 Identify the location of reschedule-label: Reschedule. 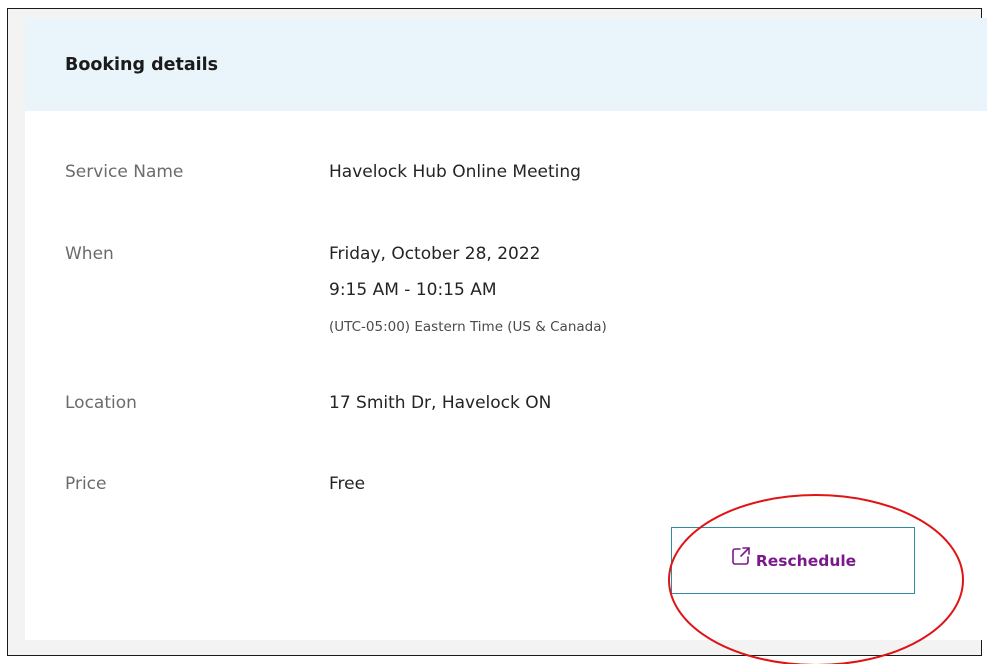
(806, 560).